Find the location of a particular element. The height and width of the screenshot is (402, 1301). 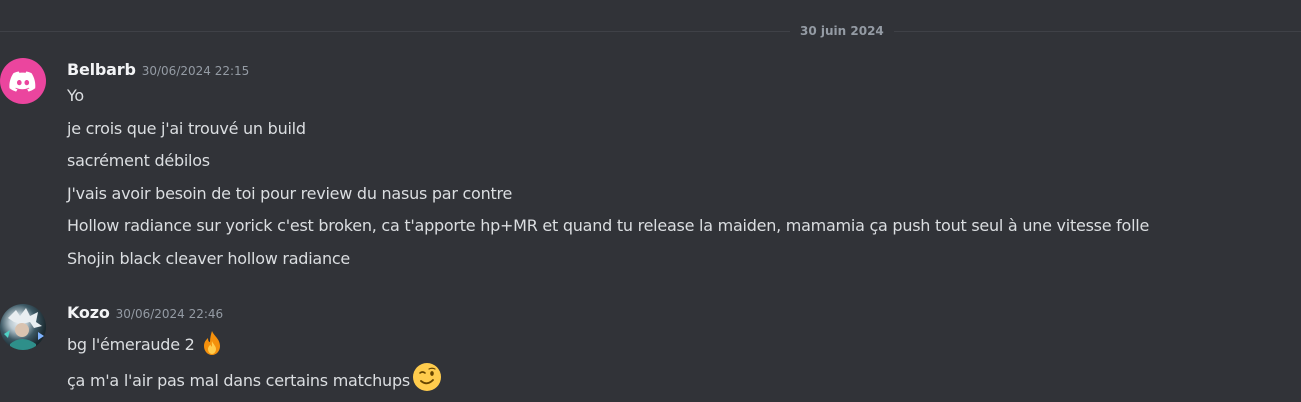

message-header: Kozo 30/06/2024 22:46 is located at coordinates (145, 313).